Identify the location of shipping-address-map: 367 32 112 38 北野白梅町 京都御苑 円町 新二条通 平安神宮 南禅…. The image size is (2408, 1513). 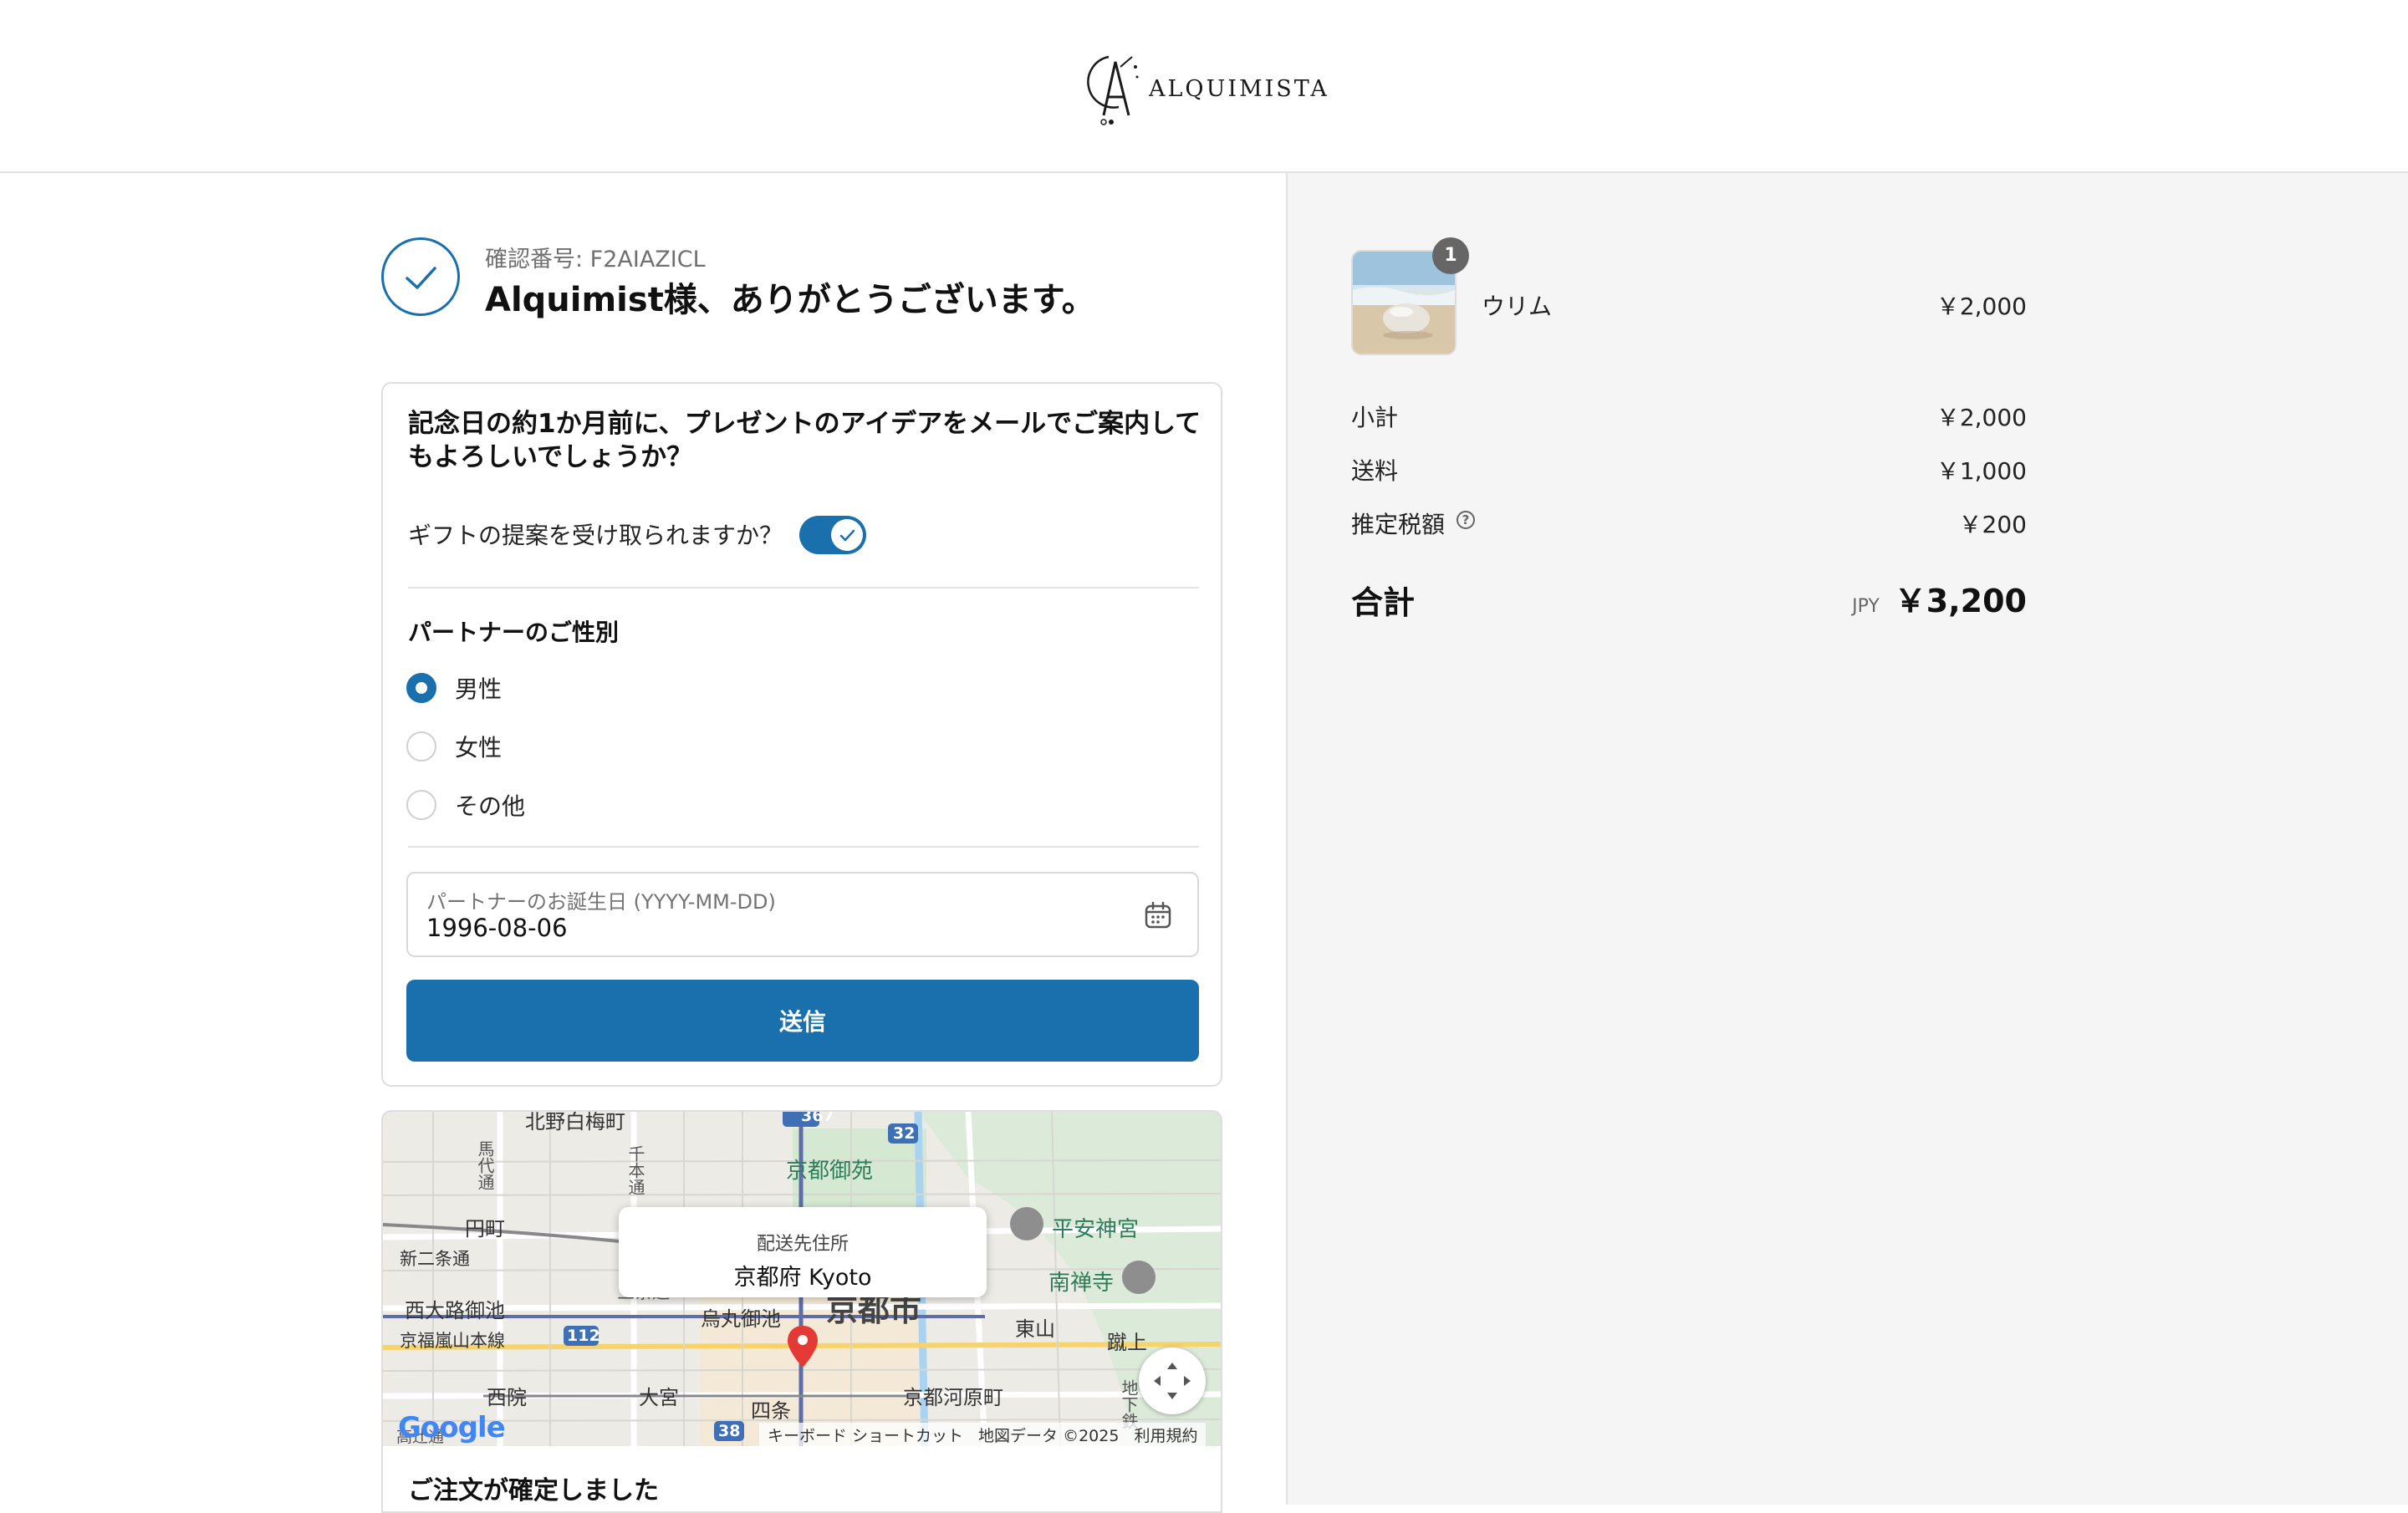
(802, 1278).